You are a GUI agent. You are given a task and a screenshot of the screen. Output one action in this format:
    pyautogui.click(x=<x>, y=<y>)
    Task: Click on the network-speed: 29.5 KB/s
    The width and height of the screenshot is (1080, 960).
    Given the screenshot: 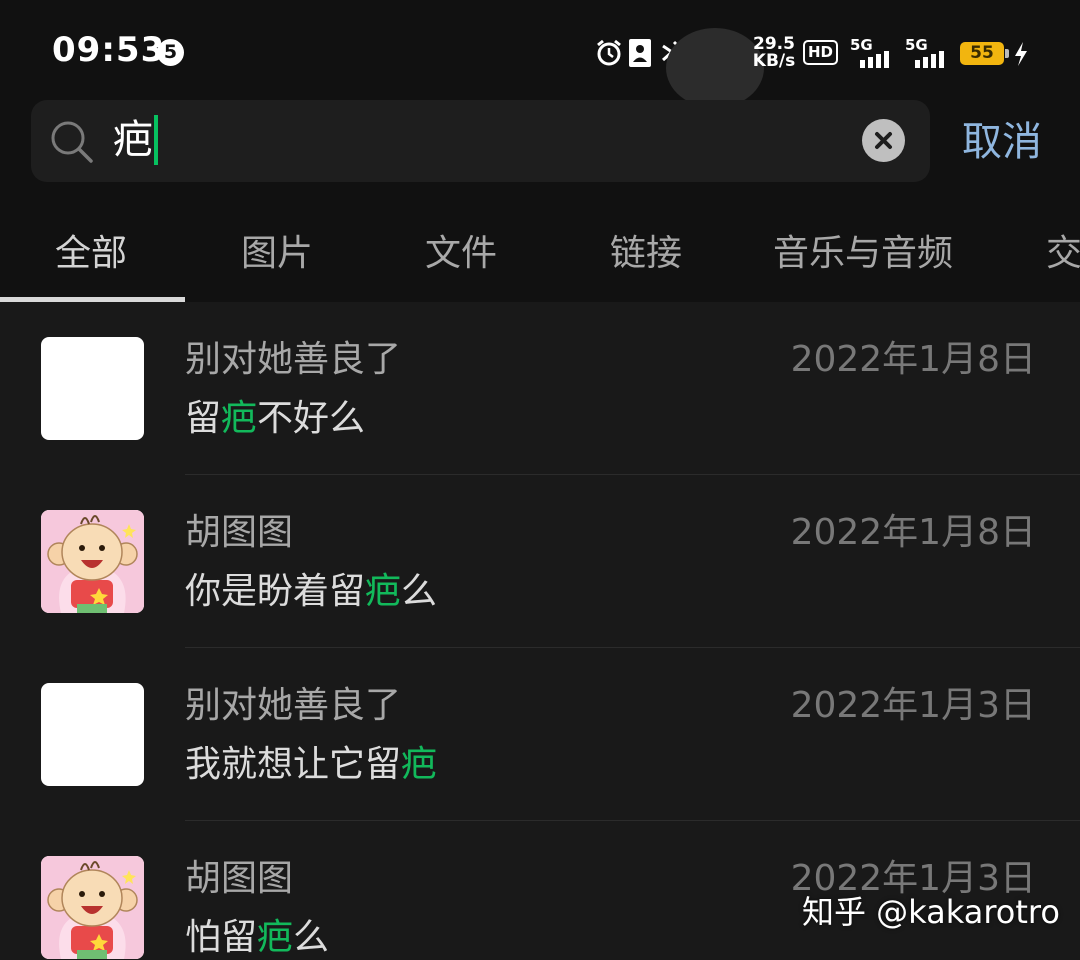 What is the action you would take?
    pyautogui.click(x=774, y=53)
    